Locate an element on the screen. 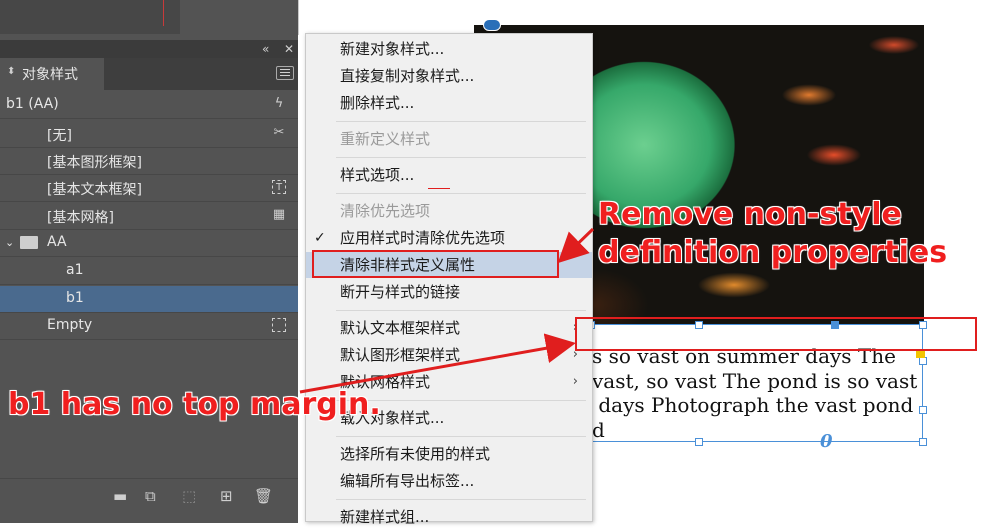 This screenshot has height=530, width=983. arrow-to-menu-item is located at coordinates (576, 245).